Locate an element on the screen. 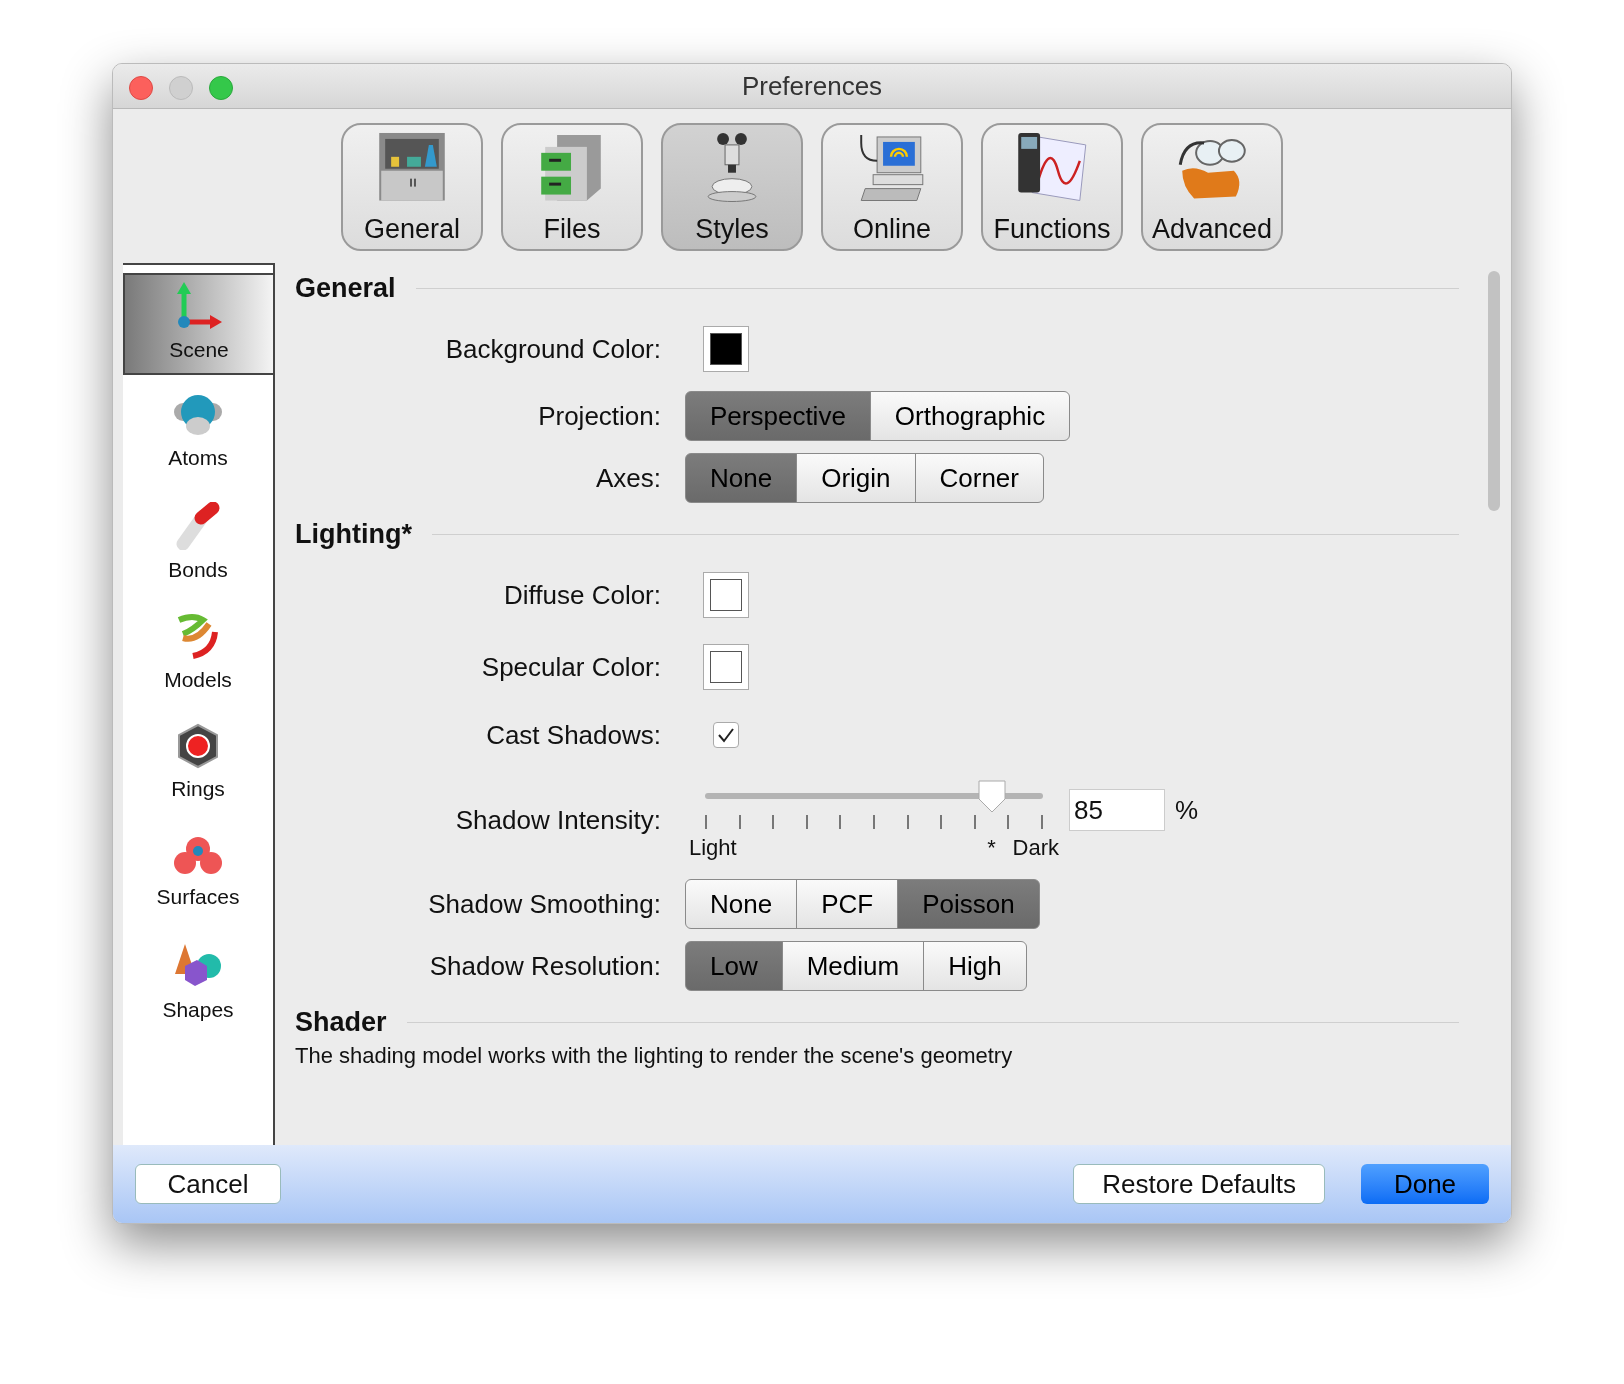 This screenshot has height=1384, width=1624. section-heading: Lighting* is located at coordinates (353, 534).